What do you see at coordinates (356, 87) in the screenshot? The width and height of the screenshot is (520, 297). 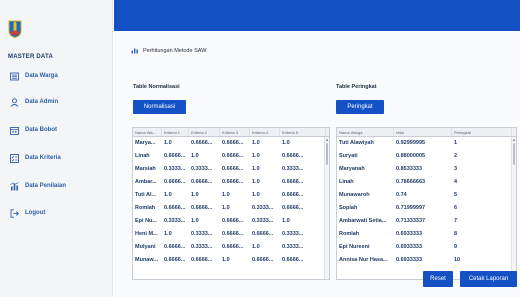 I see `peringkat-section-label: Table Peringkat` at bounding box center [356, 87].